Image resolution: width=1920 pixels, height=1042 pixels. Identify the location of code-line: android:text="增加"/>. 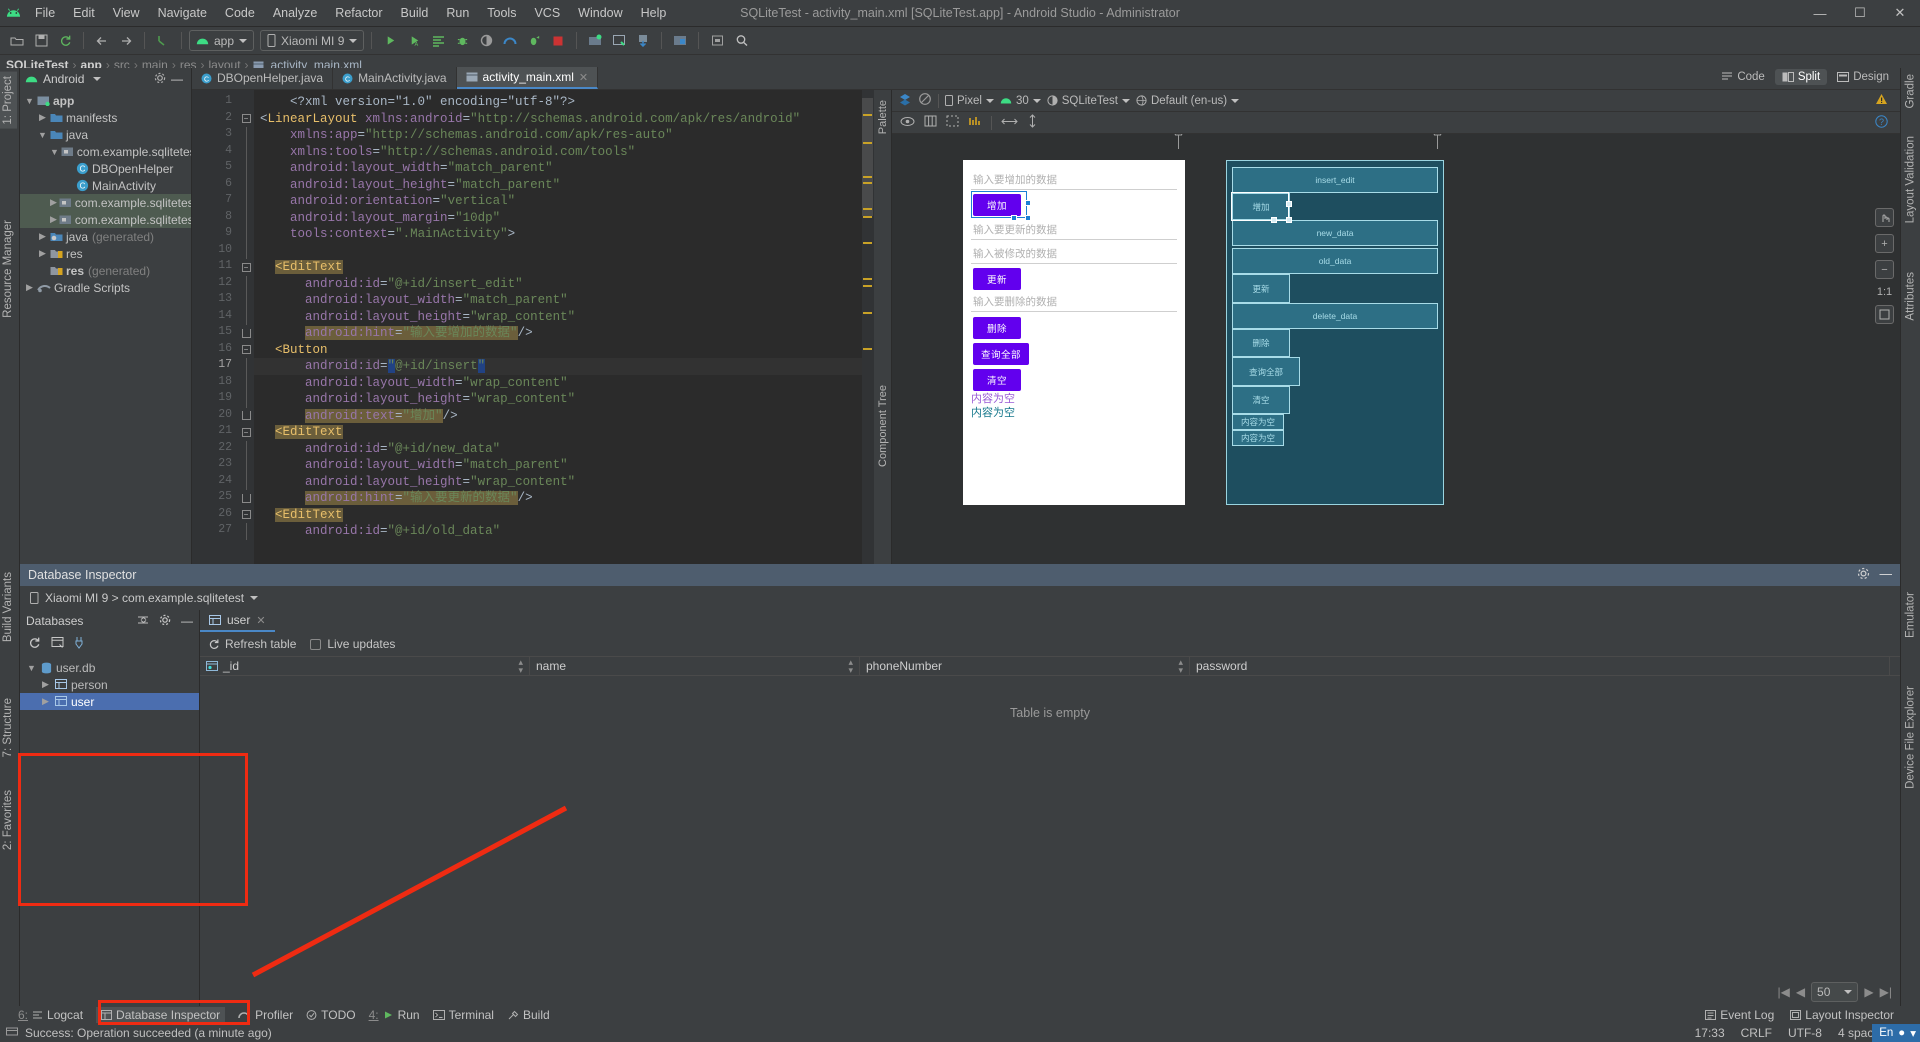
(558, 416).